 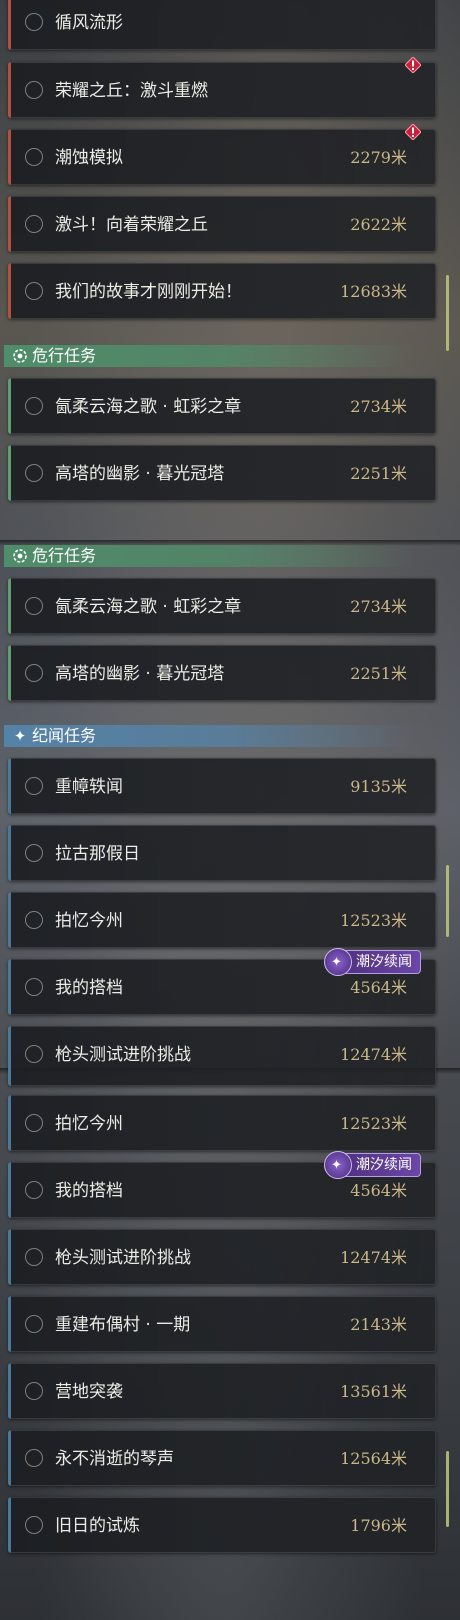 I want to click on quest-item: 永不消逝的琴声 12564米, so click(x=222, y=1458).